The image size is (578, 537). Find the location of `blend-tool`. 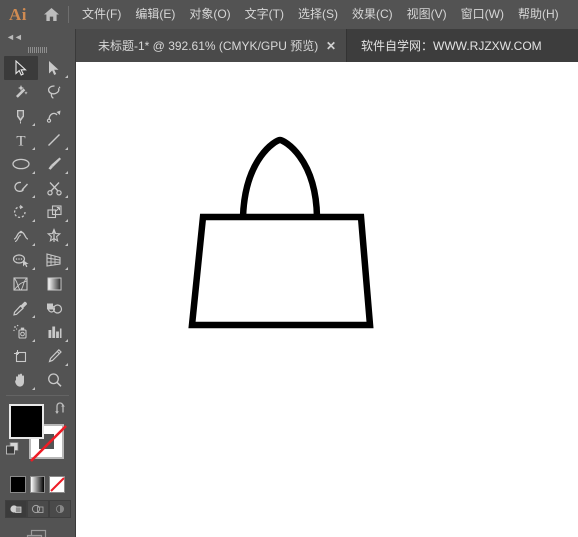

blend-tool is located at coordinates (55, 308).